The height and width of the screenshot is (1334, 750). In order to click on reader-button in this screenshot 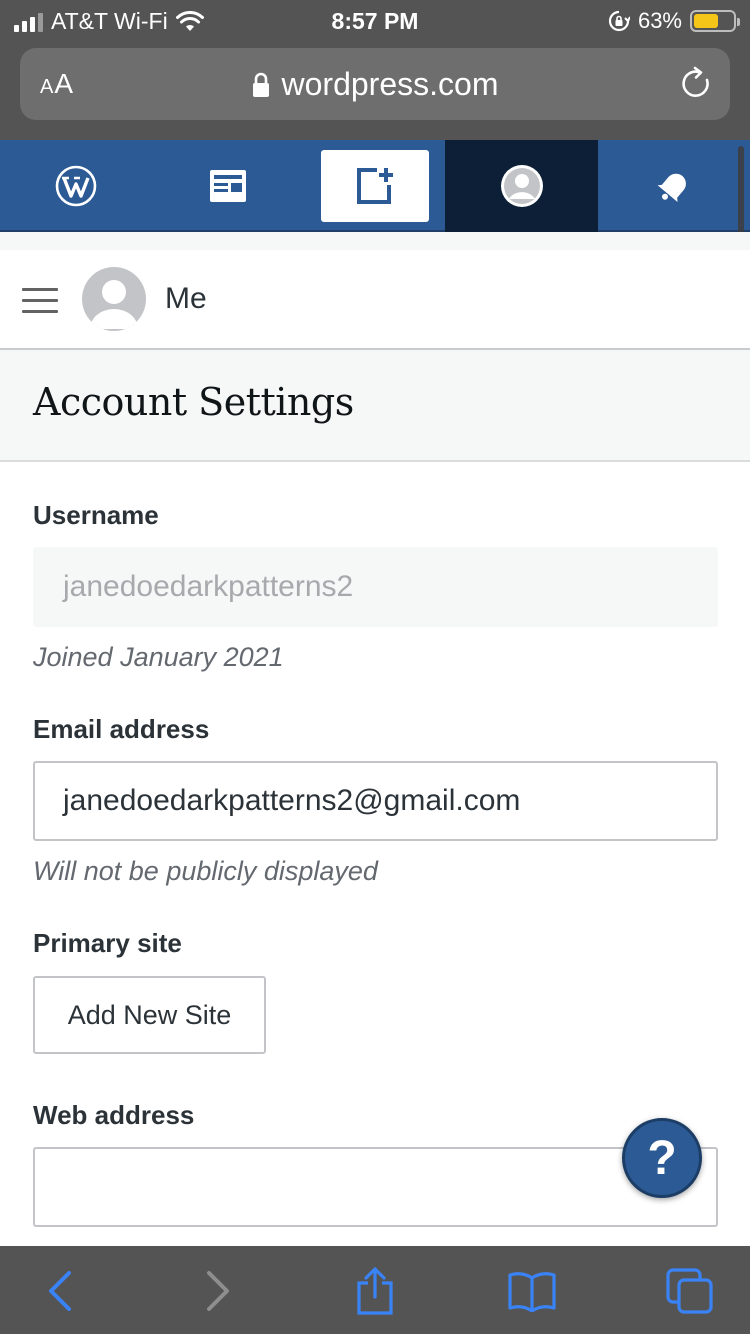, I will do `click(228, 186)`.